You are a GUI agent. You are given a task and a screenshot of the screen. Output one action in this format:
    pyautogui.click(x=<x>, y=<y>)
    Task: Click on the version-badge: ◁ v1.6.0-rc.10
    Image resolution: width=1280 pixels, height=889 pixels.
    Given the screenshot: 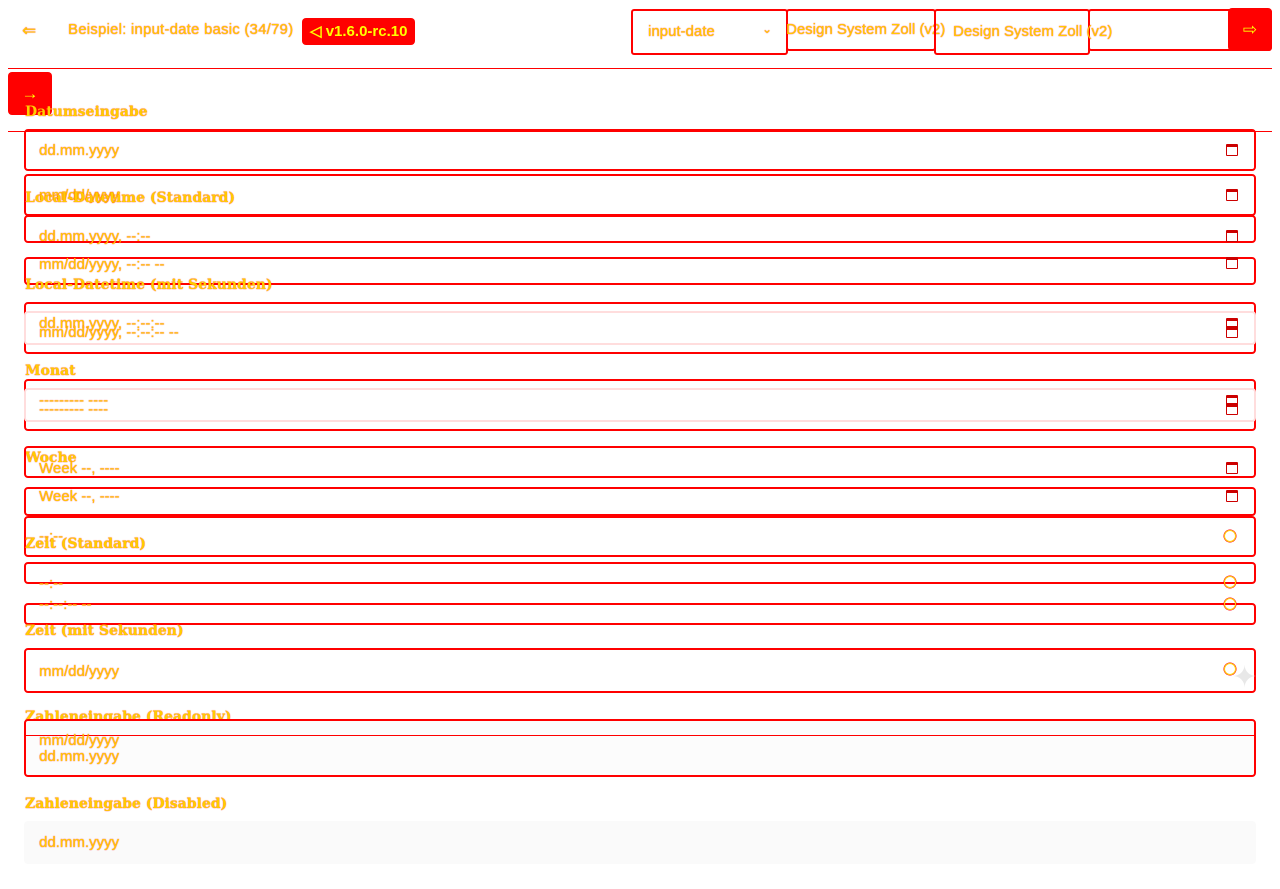 What is the action you would take?
    pyautogui.click(x=359, y=31)
    